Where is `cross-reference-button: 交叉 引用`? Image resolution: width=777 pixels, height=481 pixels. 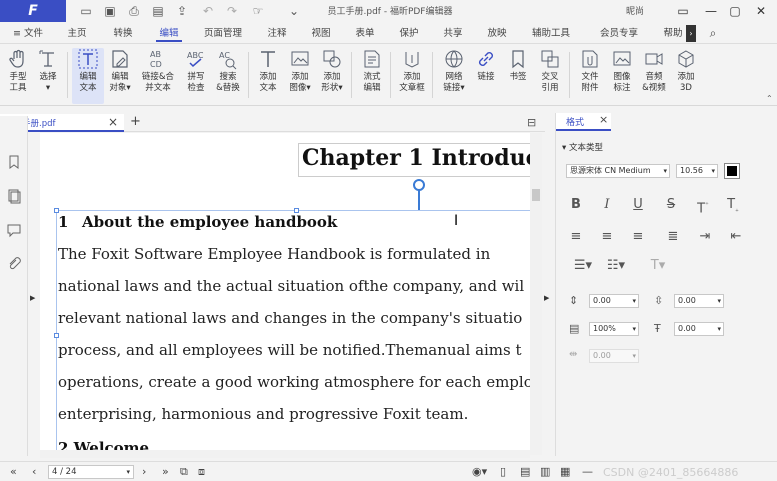 cross-reference-button: 交叉 引用 is located at coordinates (550, 76).